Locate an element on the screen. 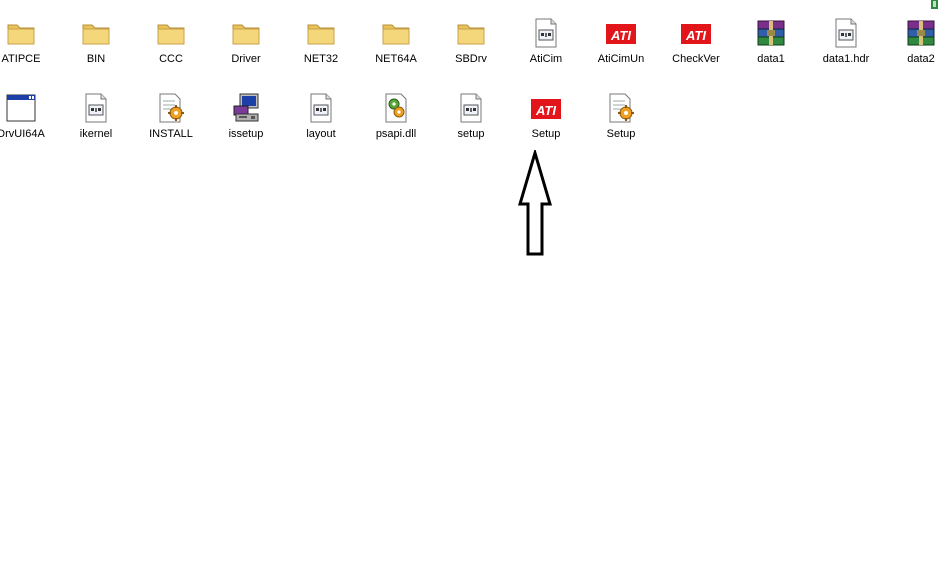 Image resolution: width=938 pixels, height=581 pixels. file-item-net64a: NET64A is located at coordinates (396, 50).